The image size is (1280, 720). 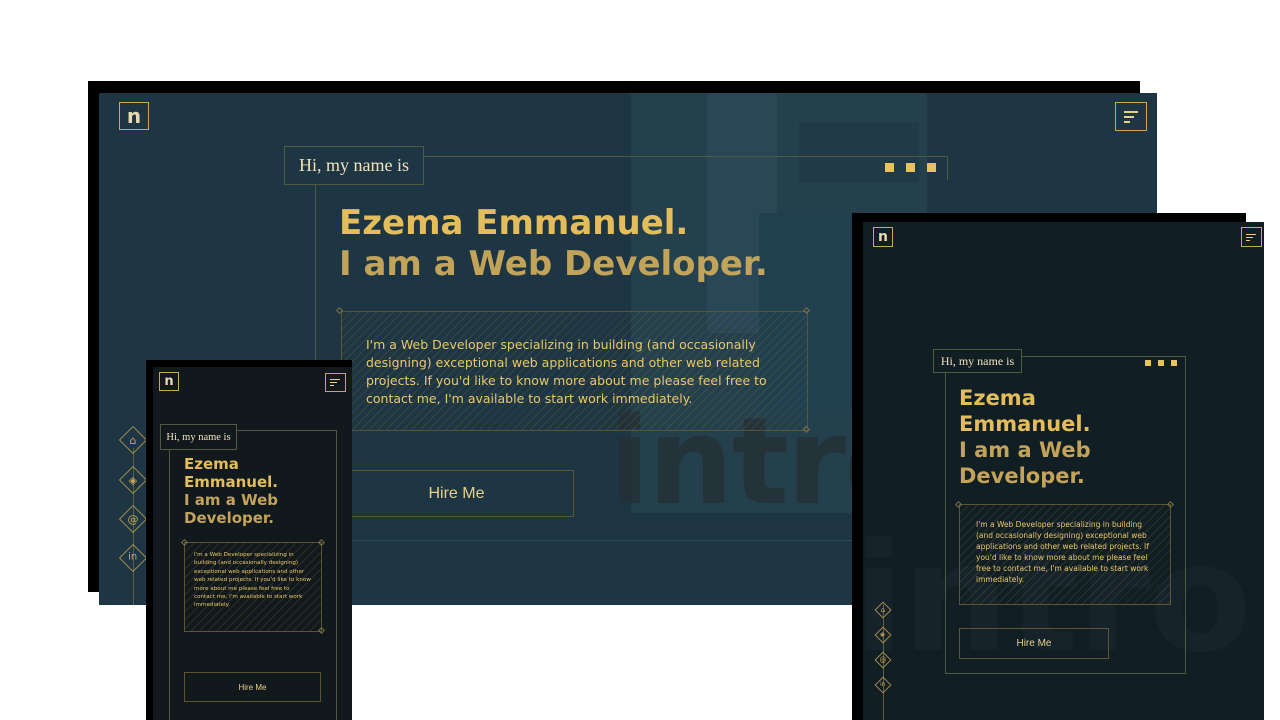 I want to click on hero-role: I am a Web Developer., so click(x=553, y=264).